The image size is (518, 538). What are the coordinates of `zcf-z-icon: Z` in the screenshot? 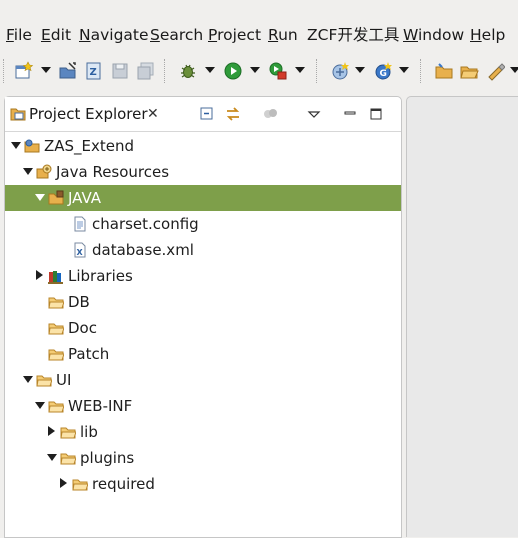 It's located at (93, 71).